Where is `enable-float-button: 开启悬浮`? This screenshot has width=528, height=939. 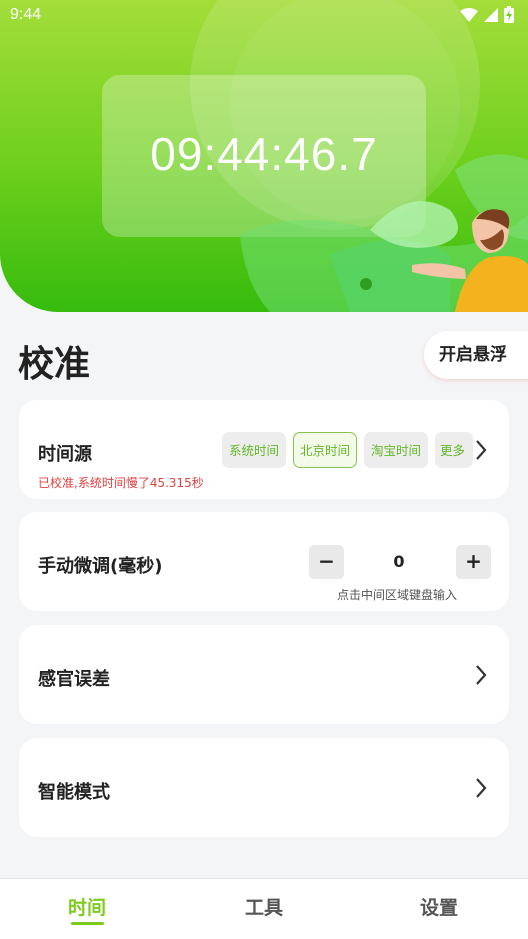 enable-float-button: 开启悬浮 is located at coordinates (476, 355).